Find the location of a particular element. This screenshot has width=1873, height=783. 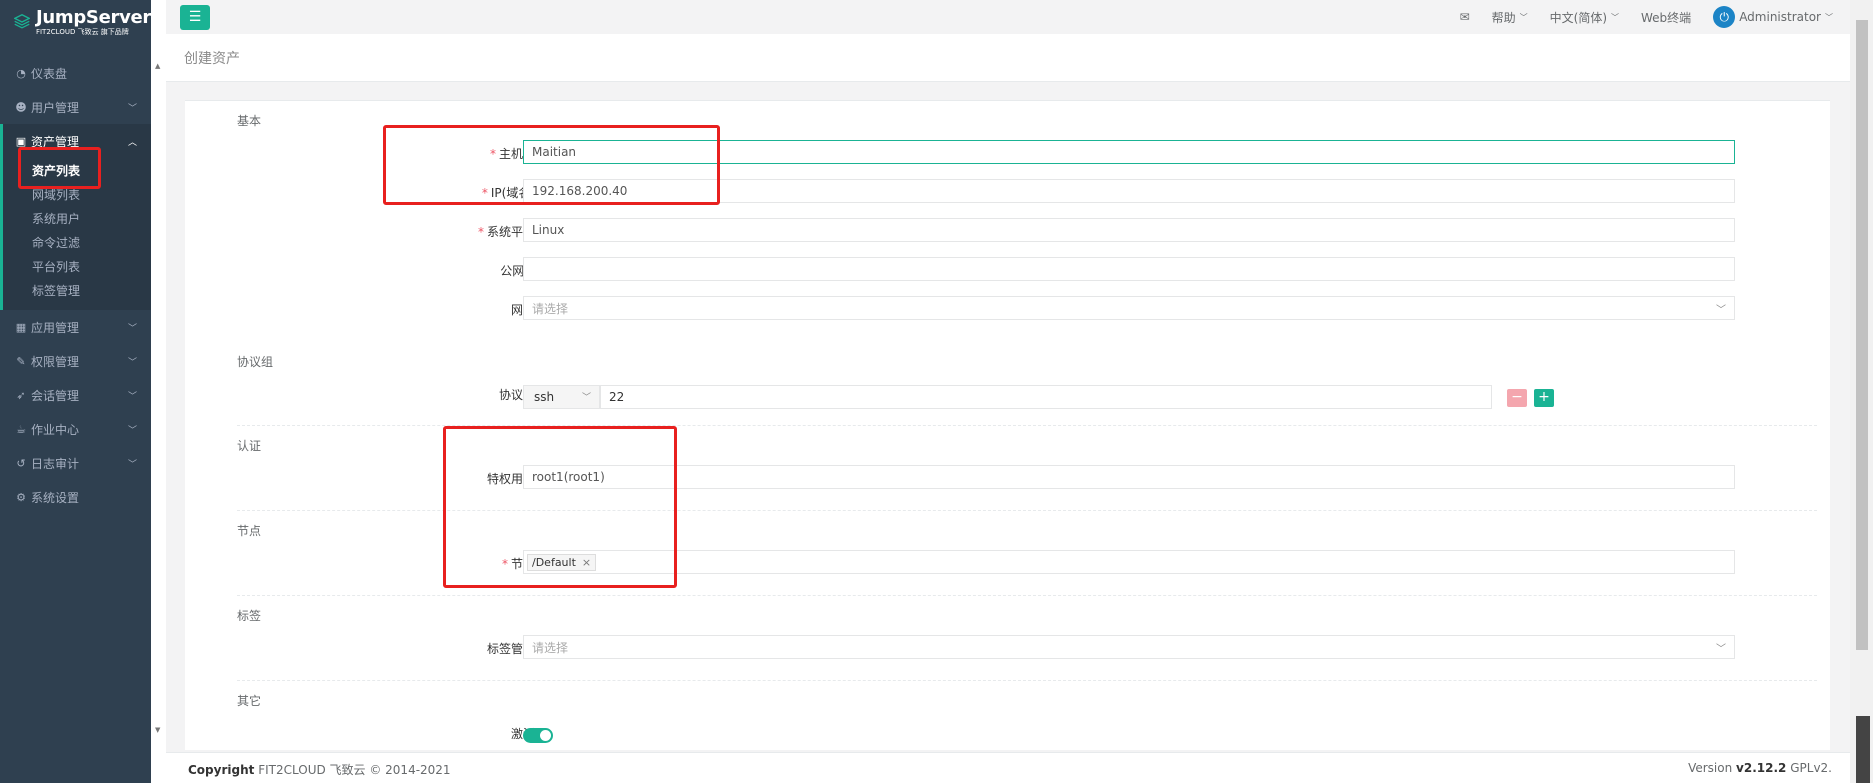

logo: JumpServer FIT2CLOUD 飞致云 旗下品牌 is located at coordinates (75, 22).